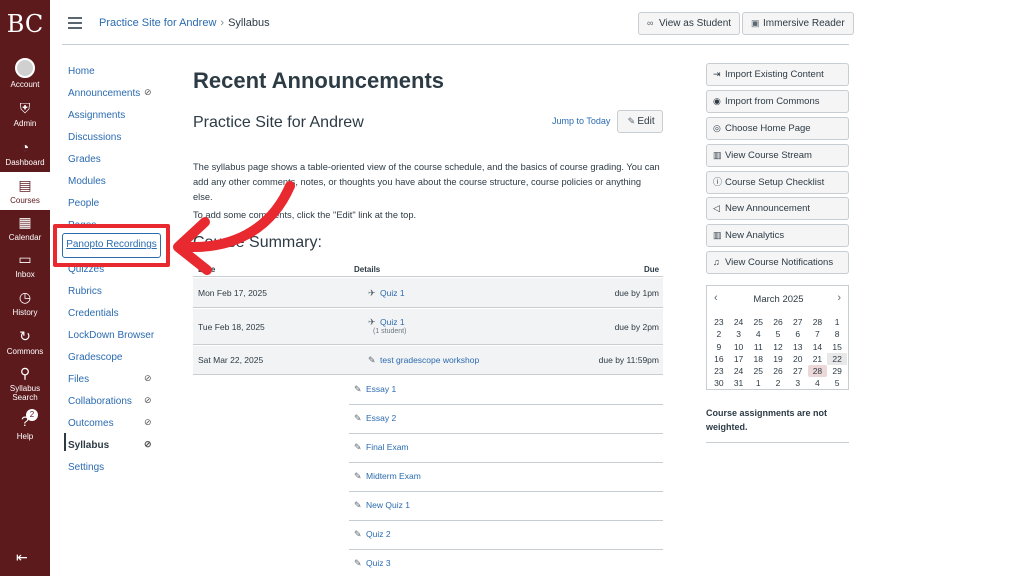 This screenshot has height=579, width=1024. What do you see at coordinates (85, 291) in the screenshot?
I see `course-nav-rubrics: Rubrics` at bounding box center [85, 291].